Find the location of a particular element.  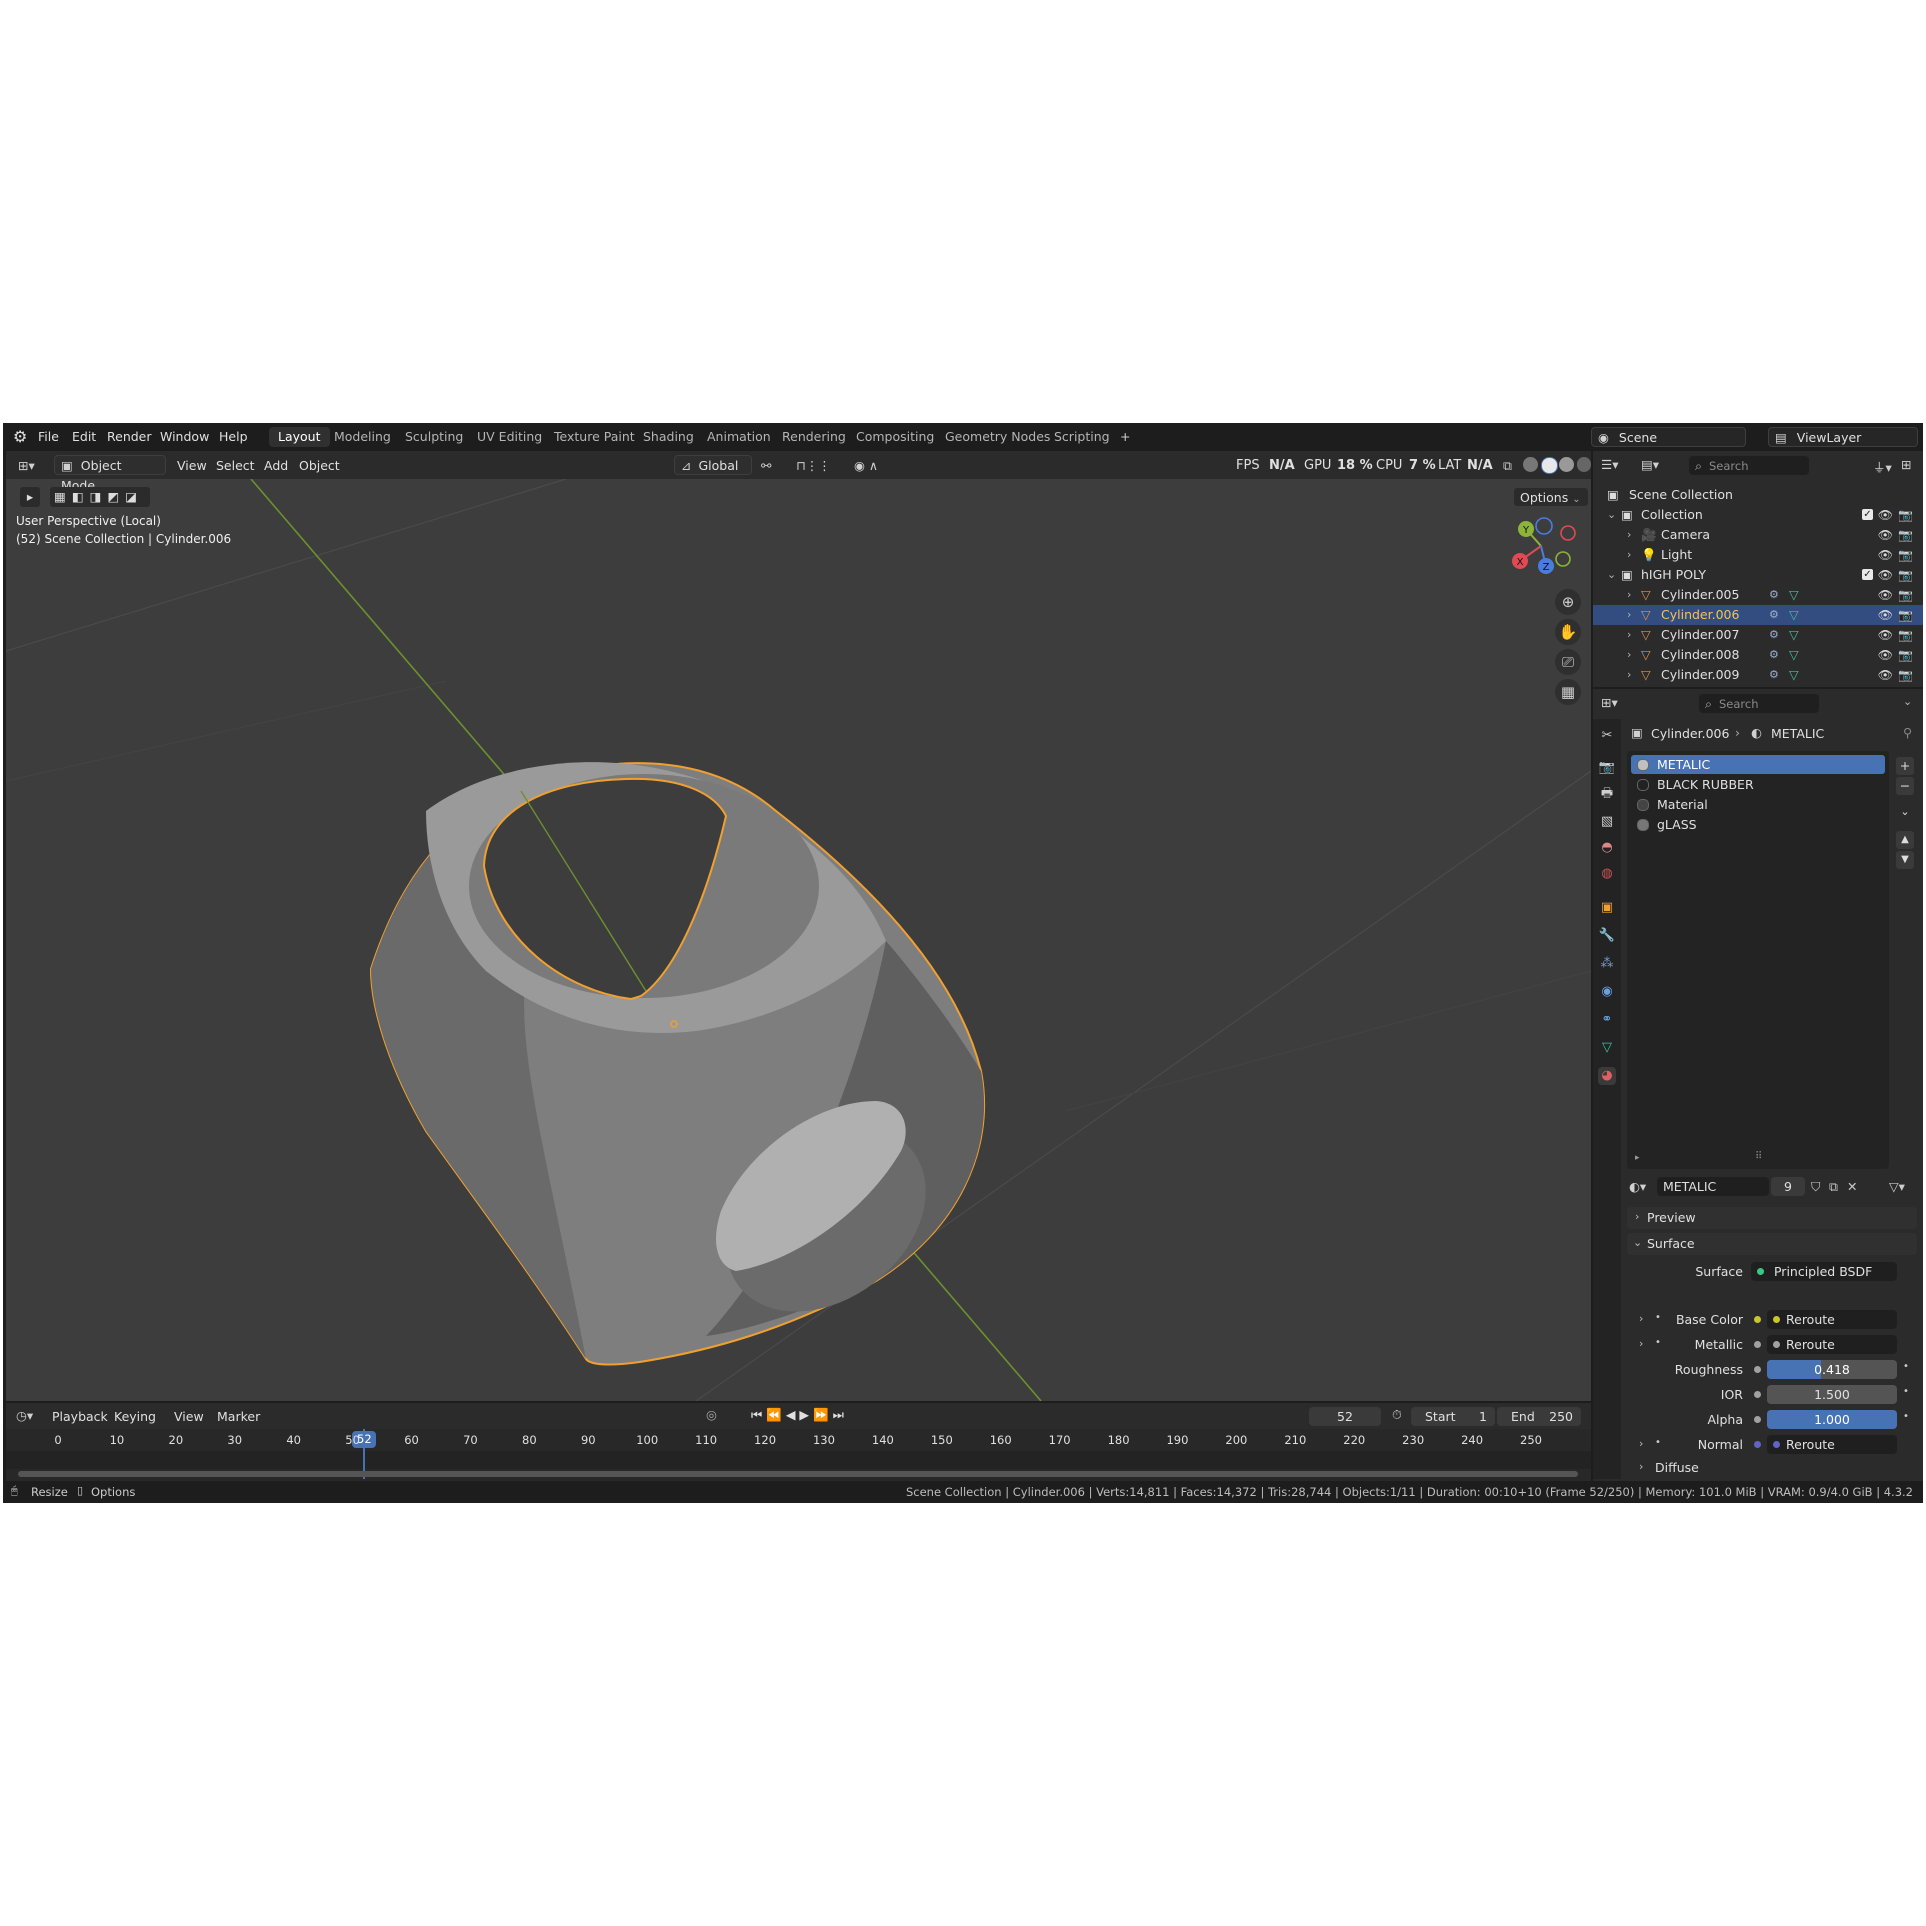

modifier-tab-icon: 🔧 is located at coordinates (1607, 936).